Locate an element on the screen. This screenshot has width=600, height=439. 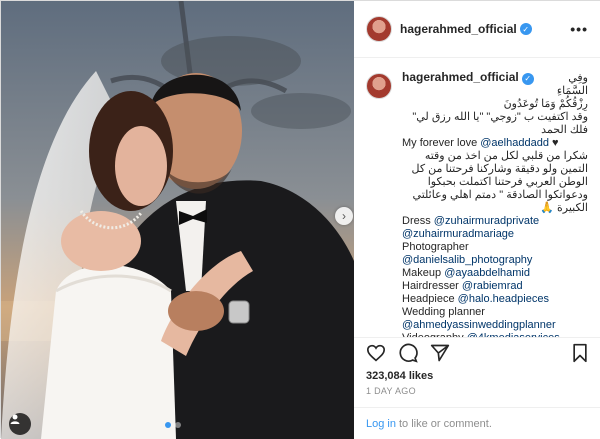
login-prompt-text: to like or comment. is located at coordinates (445, 423).